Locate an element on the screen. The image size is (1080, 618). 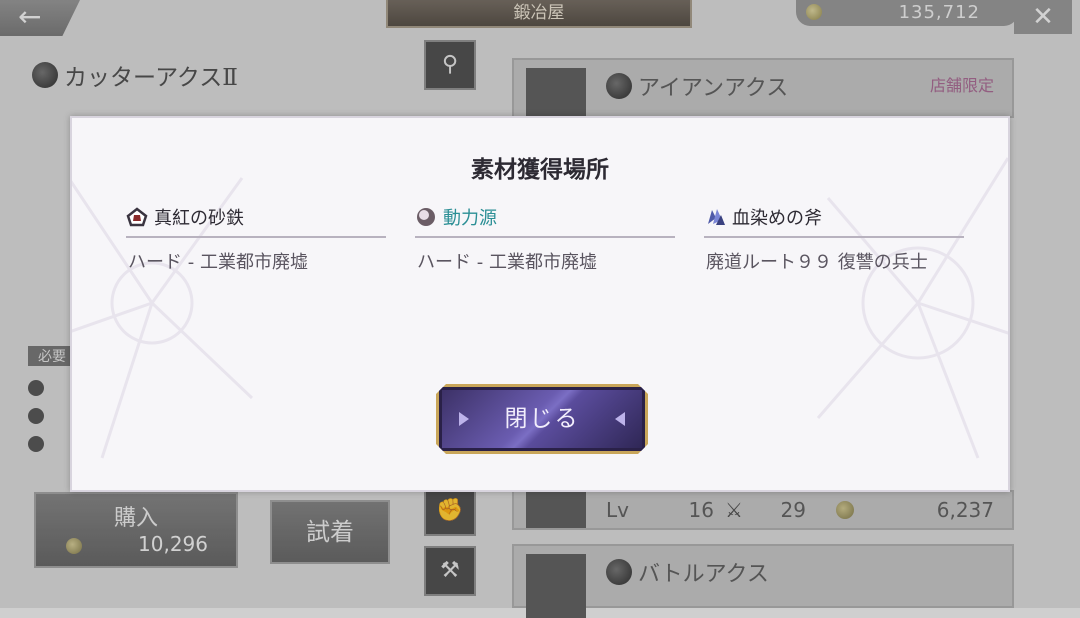
close-button-label: 閉じる is located at coordinates (542, 419).